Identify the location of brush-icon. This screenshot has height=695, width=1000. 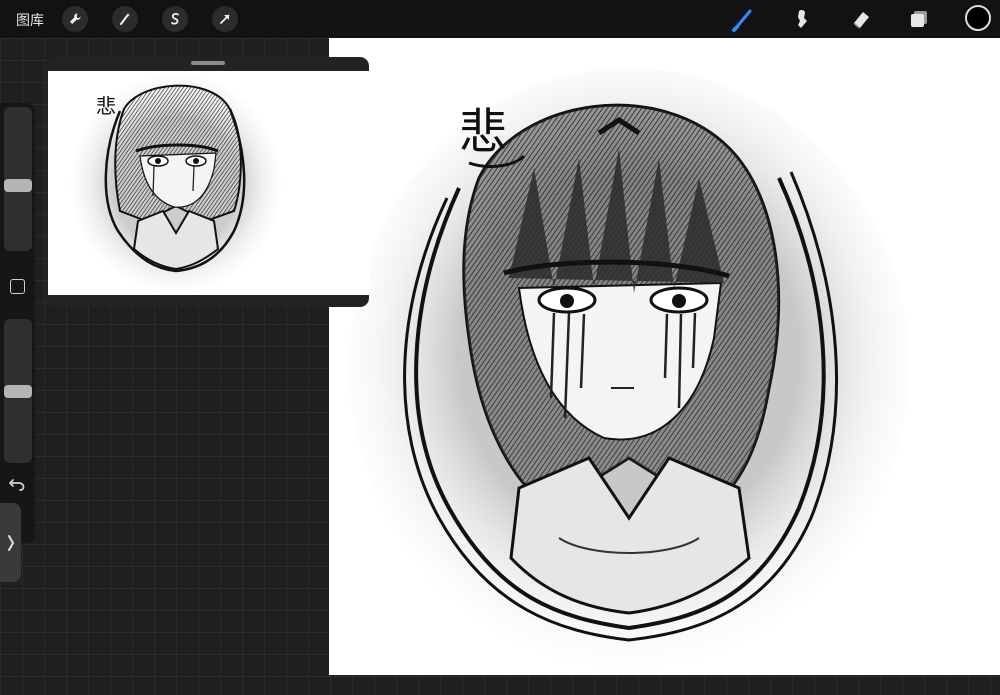
(742, 20).